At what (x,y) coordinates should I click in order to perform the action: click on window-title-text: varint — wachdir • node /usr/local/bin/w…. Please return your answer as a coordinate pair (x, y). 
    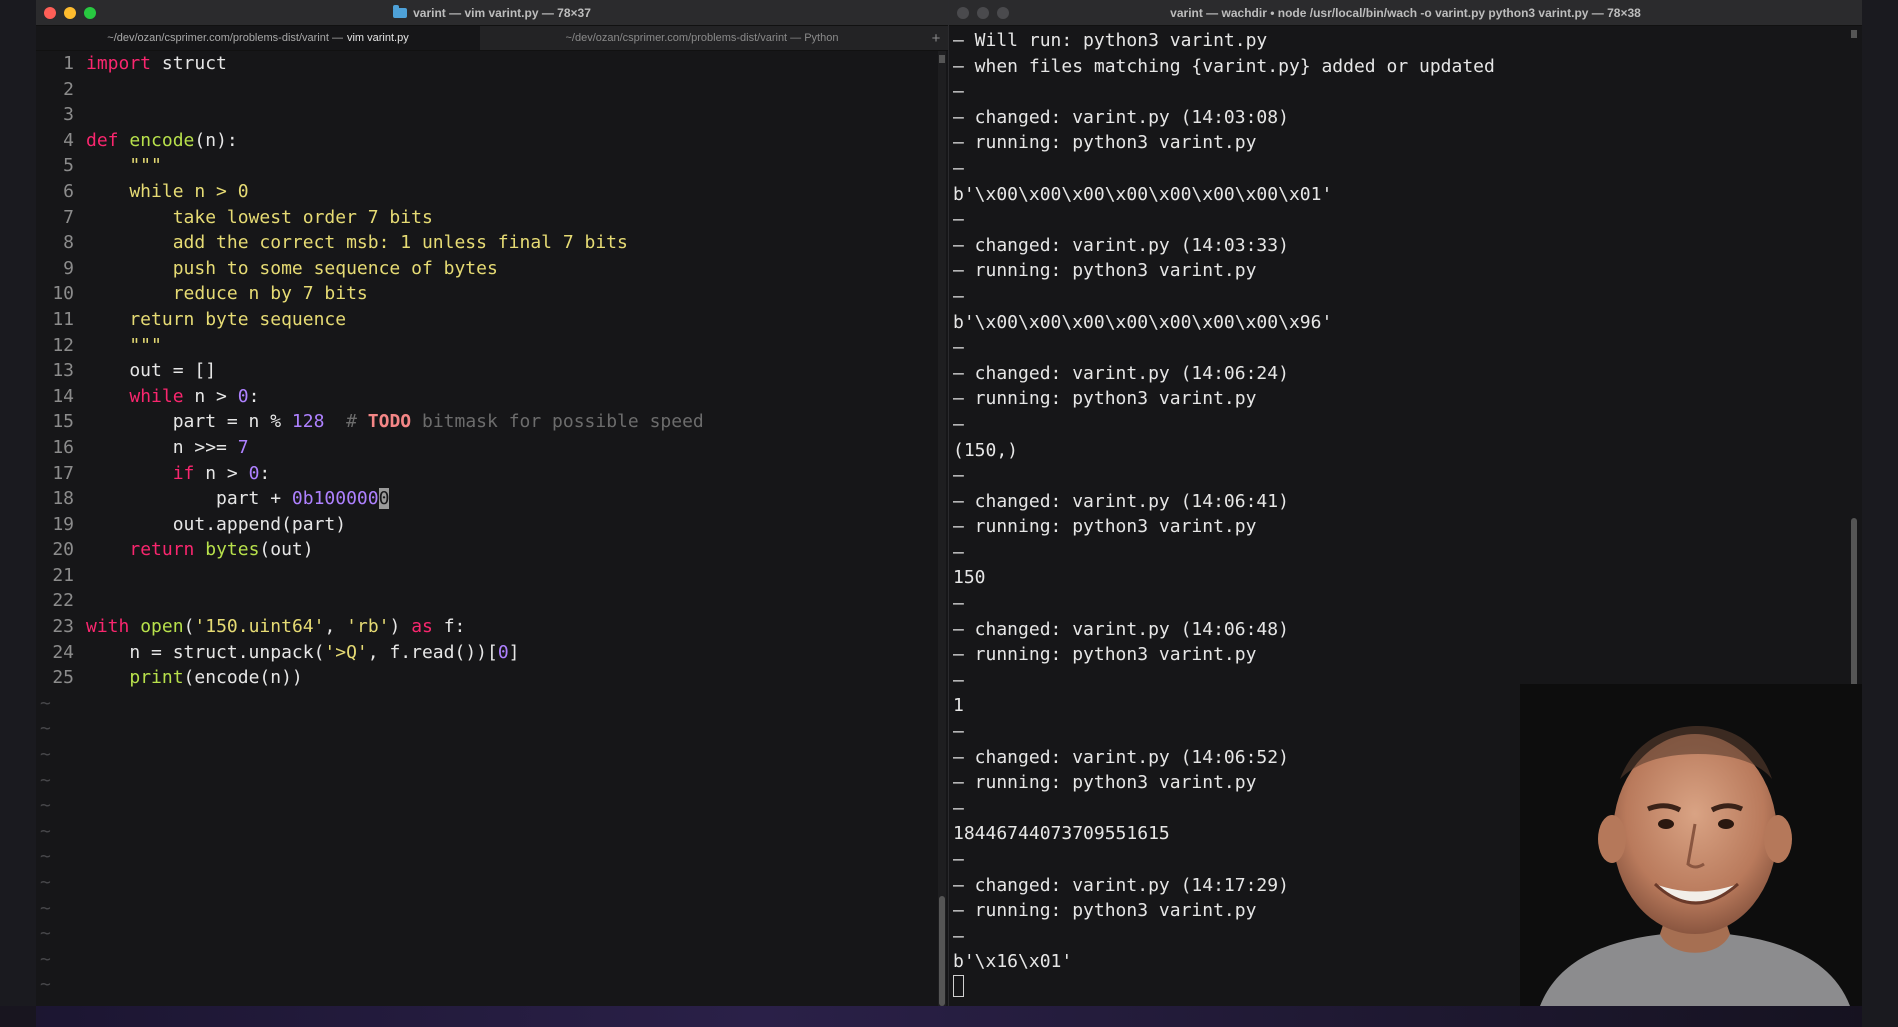
    Looking at the image, I should click on (1405, 12).